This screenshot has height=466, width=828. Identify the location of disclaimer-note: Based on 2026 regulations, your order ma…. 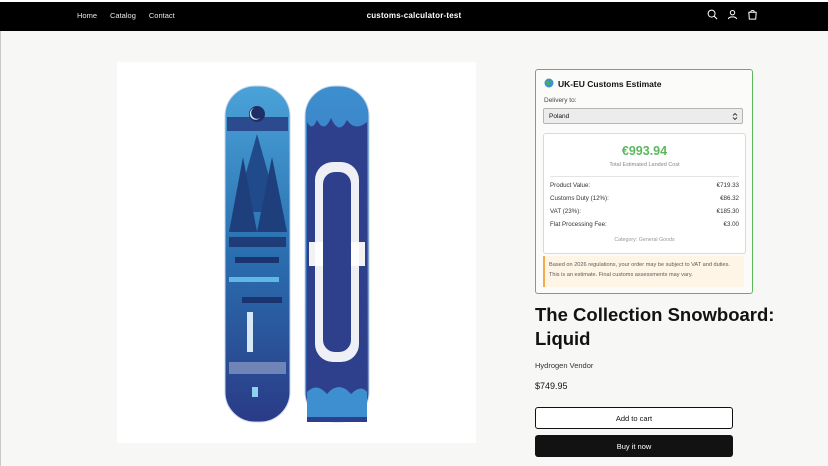
(643, 271).